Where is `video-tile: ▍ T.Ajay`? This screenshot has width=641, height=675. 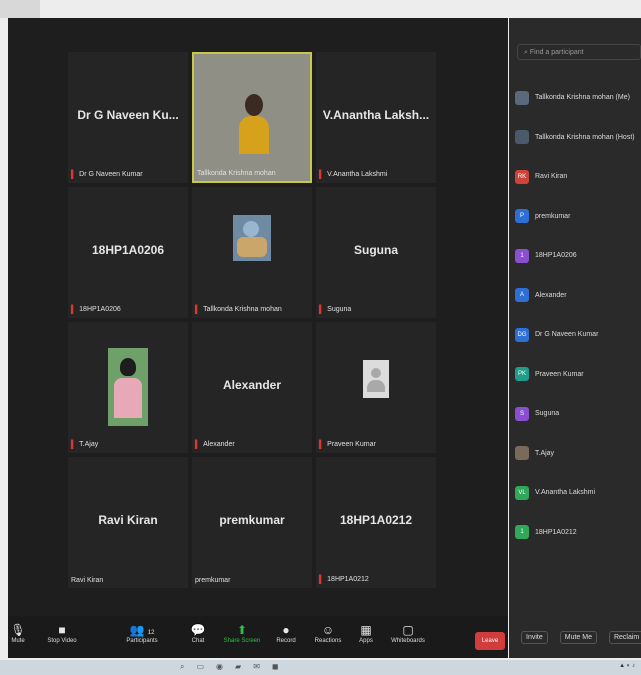 video-tile: ▍ T.Ajay is located at coordinates (128, 387).